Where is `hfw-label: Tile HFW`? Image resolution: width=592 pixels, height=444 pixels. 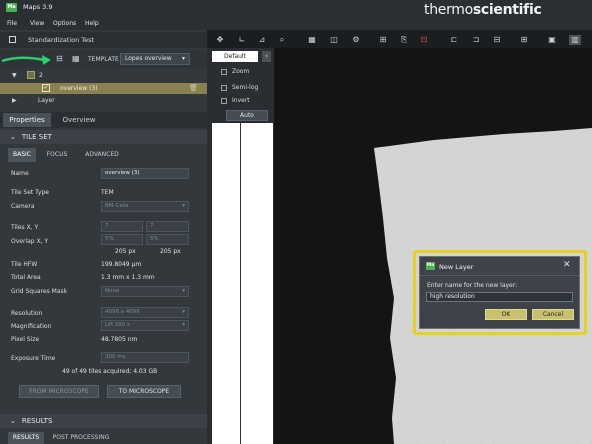 hfw-label: Tile HFW is located at coordinates (24, 264).